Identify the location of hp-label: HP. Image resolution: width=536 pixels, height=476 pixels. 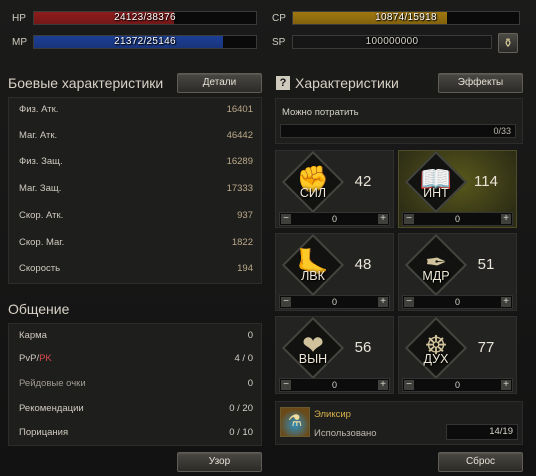
(19, 18).